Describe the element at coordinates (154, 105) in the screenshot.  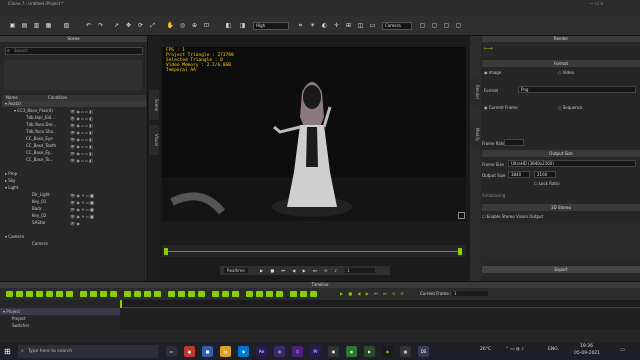
I see `tab-scene: Scene` at that location.